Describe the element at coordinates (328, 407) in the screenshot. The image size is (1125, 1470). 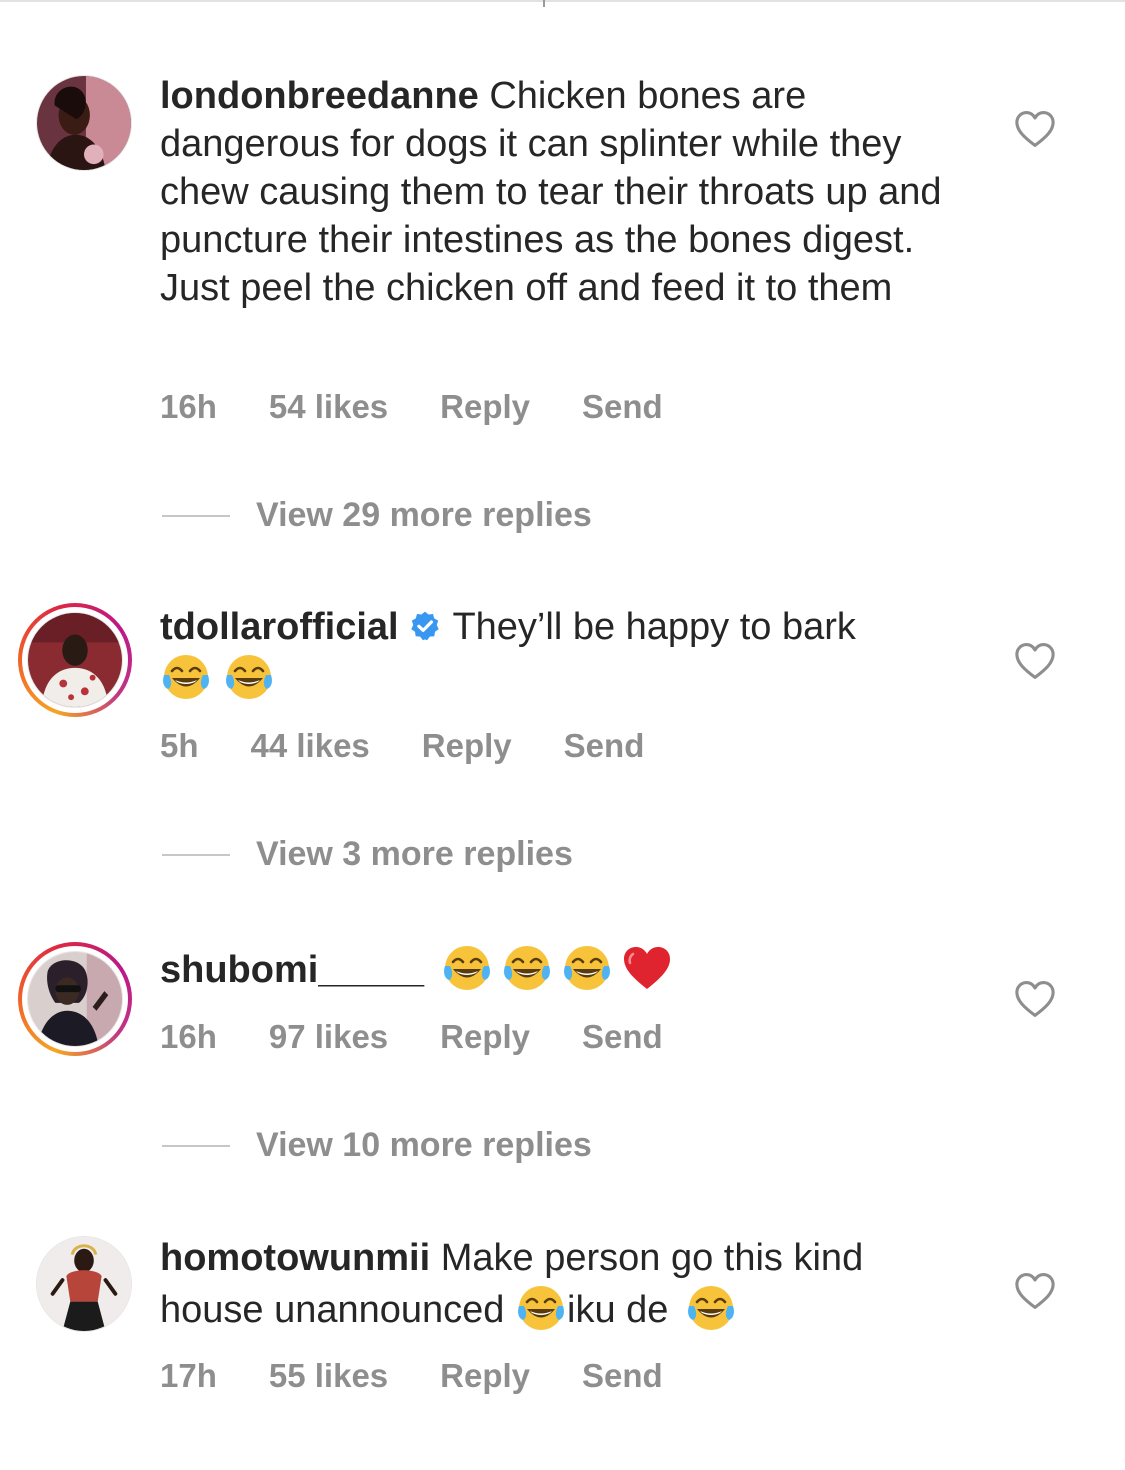
I see `comment-likes: 54 likes` at that location.